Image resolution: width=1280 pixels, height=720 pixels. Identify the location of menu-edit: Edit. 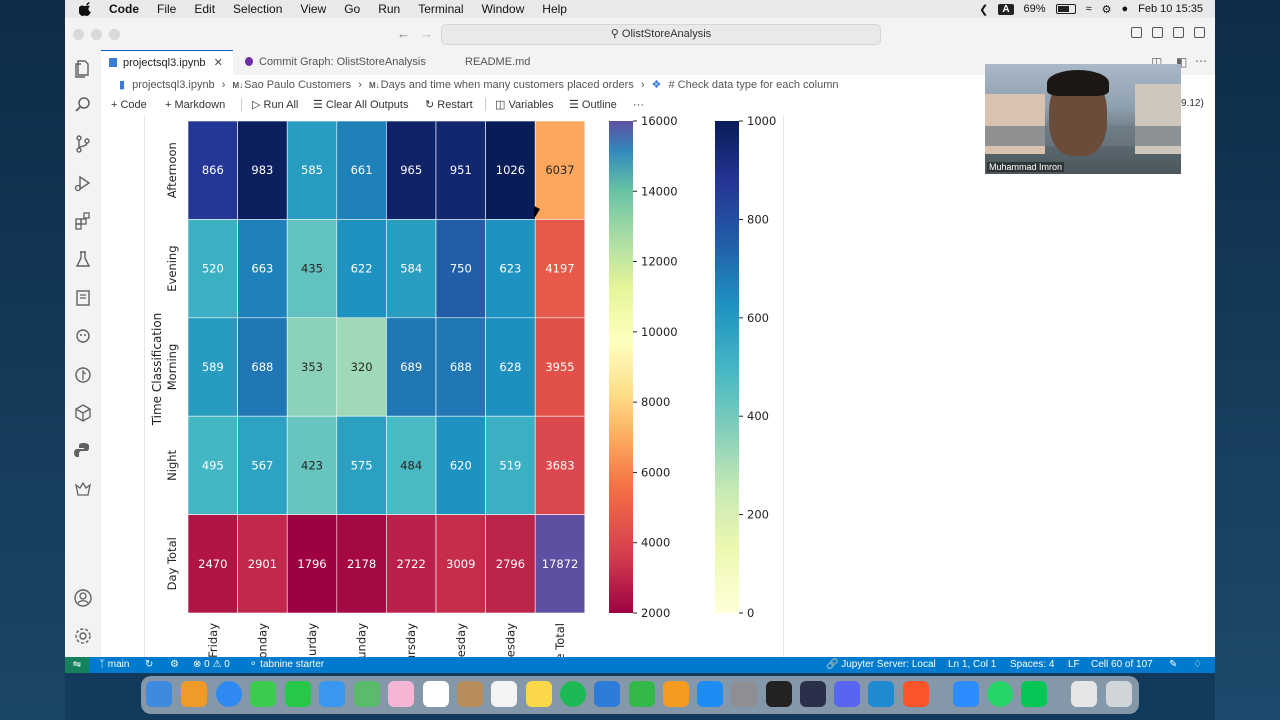
(204, 9).